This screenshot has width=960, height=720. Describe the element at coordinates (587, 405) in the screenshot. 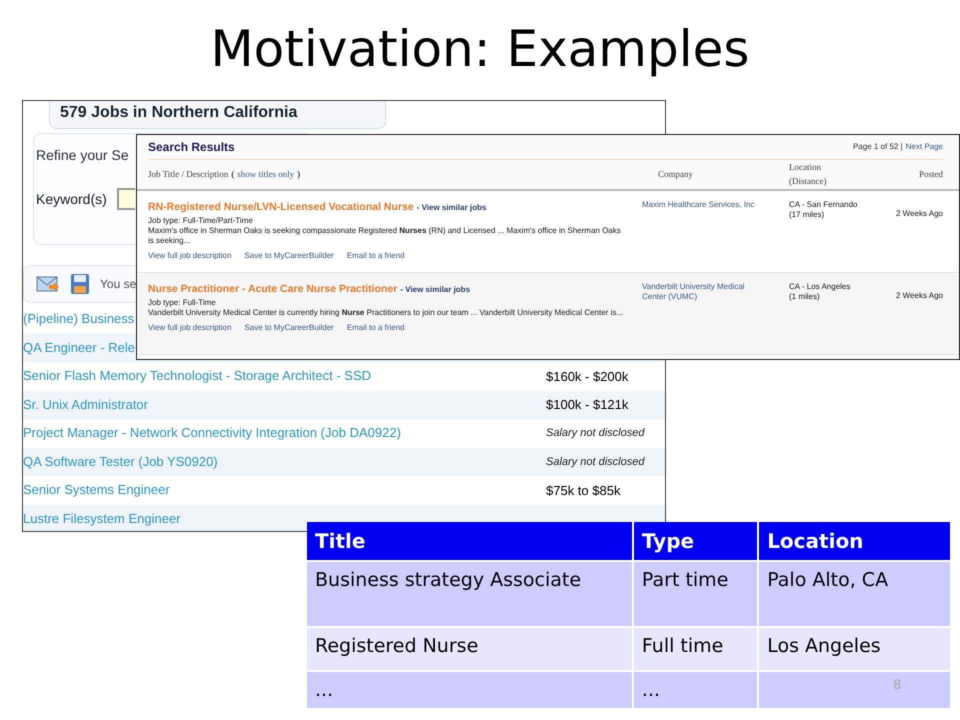

I see `salary-text: $100k - $121k` at that location.